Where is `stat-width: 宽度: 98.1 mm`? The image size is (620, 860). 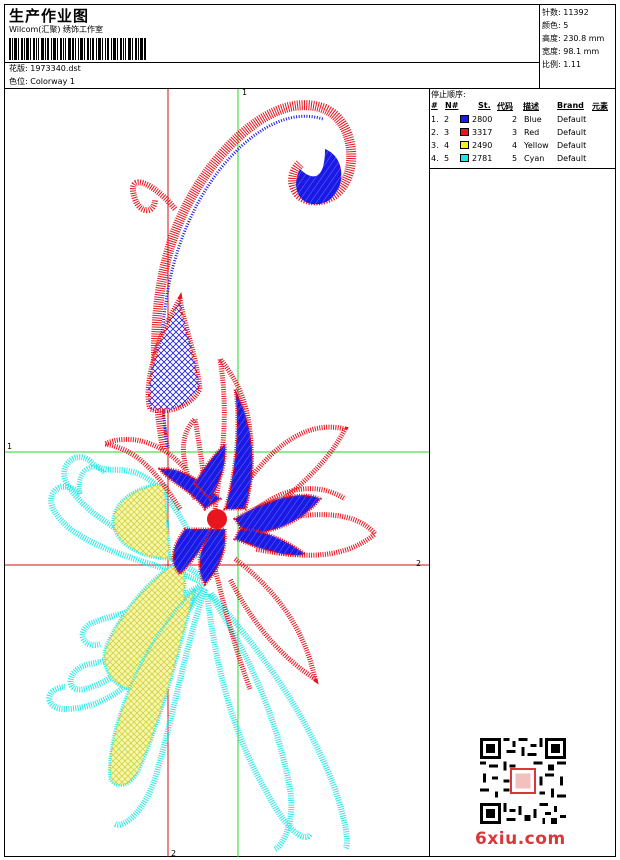 stat-width: 宽度: 98.1 mm is located at coordinates (570, 51).